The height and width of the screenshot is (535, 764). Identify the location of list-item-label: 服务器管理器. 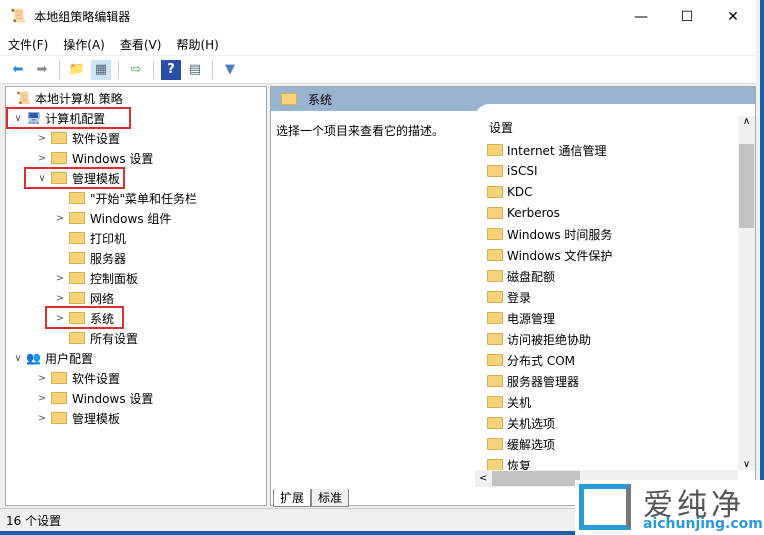
(543, 381).